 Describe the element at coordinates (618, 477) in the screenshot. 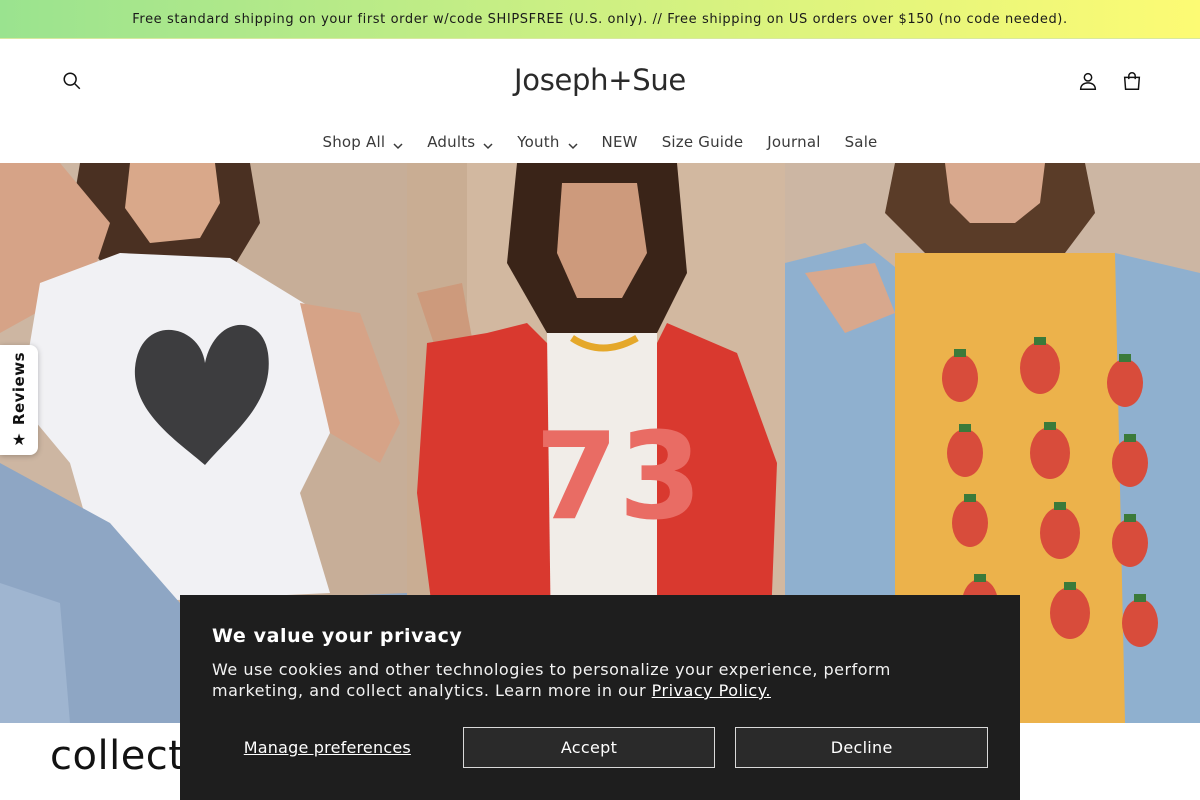

I see `svg-text: 73` at that location.